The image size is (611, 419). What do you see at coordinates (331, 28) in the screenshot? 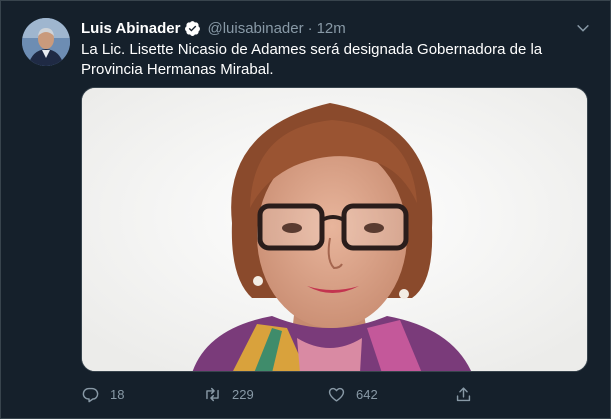
I see `timestamp: 12m` at bounding box center [331, 28].